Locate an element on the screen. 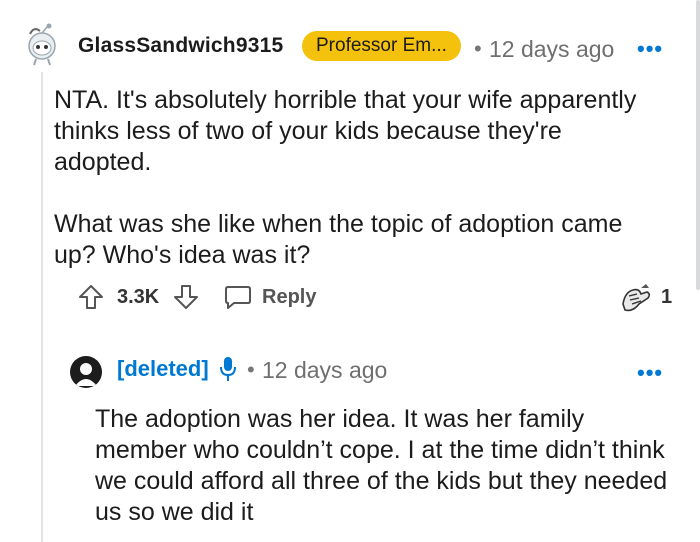 This screenshot has height=542, width=700. reply-timestamp: 12 days ago is located at coordinates (325, 370).